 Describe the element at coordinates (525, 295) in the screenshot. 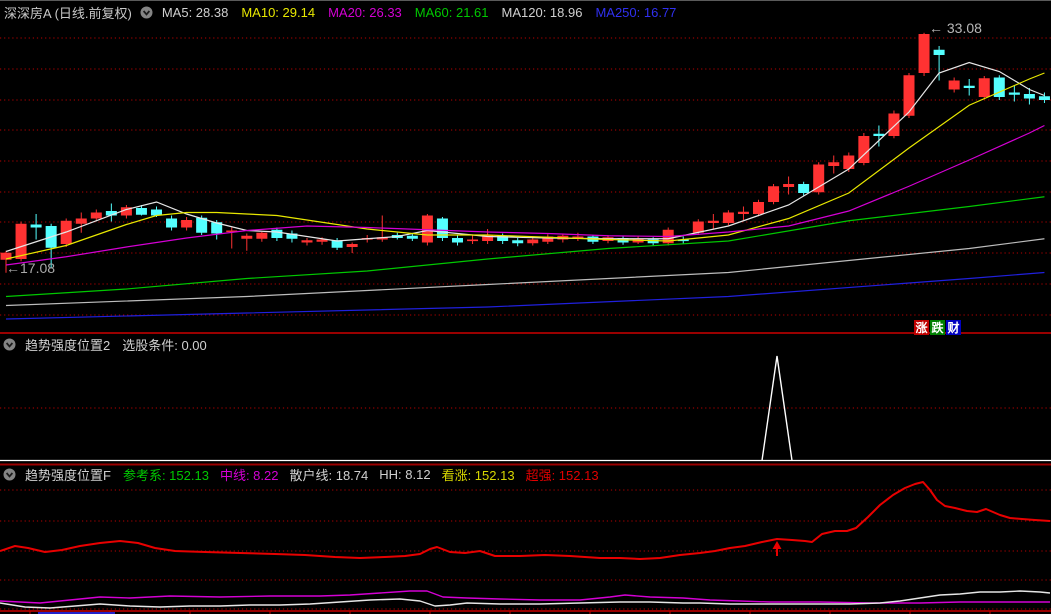

I see `ma250-line` at that location.